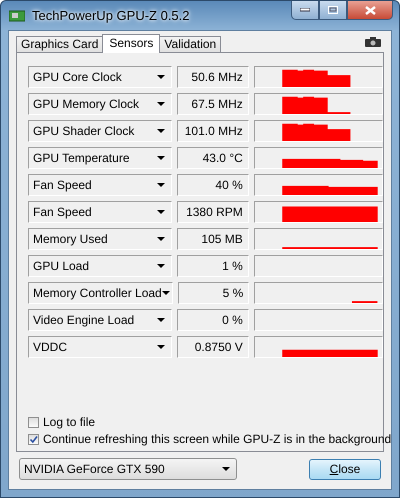 The width and height of the screenshot is (400, 498). What do you see at coordinates (213, 239) in the screenshot?
I see `sensor-value: 105 MB` at bounding box center [213, 239].